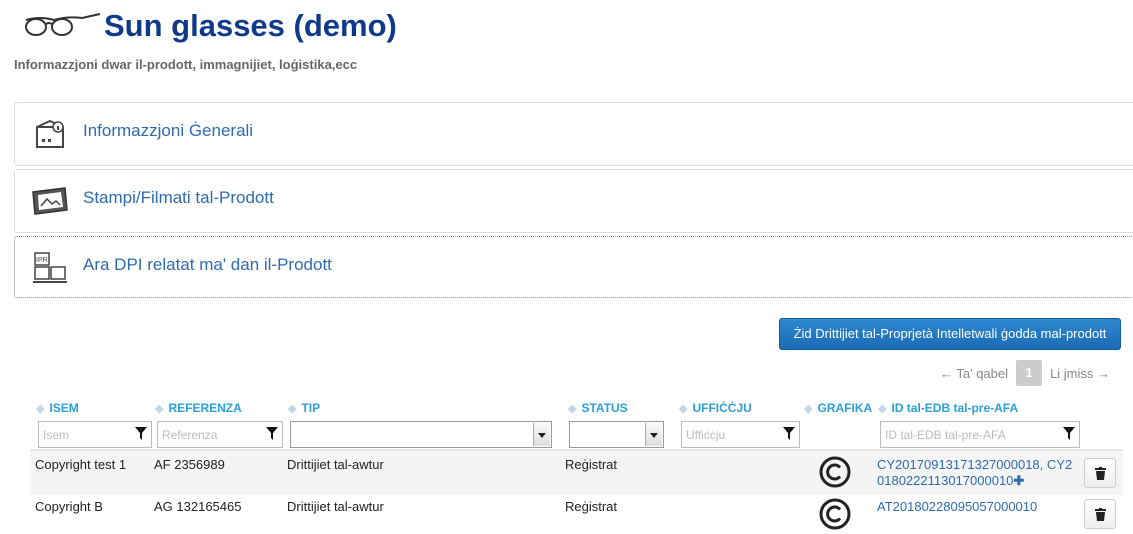 Image resolution: width=1133 pixels, height=534 pixels. I want to click on col-header-referenza: ◆ REFERENZA, so click(198, 408).